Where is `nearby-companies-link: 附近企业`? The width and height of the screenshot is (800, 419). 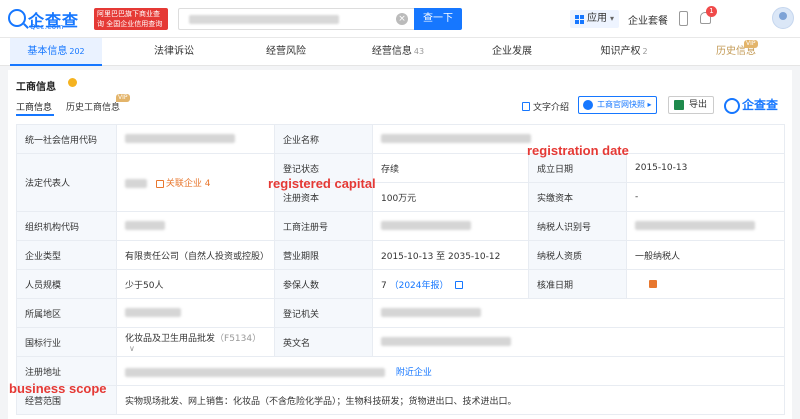 nearby-companies-link: 附近企业 is located at coordinates (414, 373).